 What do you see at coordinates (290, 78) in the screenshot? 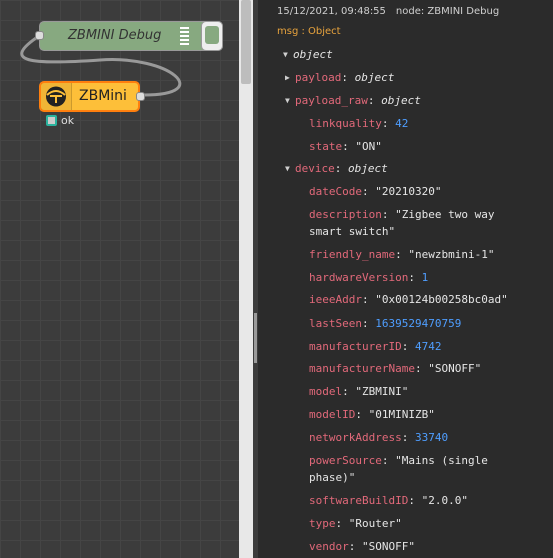
I see `expand-arrow-icon: ▶` at bounding box center [290, 78].